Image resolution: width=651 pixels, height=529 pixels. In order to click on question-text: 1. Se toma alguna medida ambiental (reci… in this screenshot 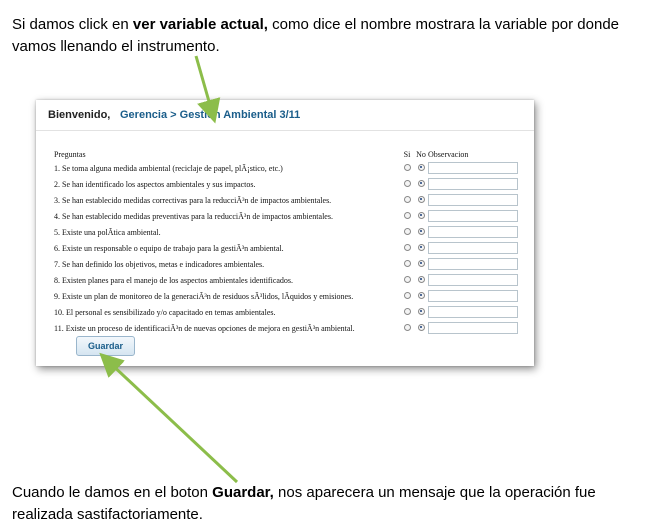, I will do `click(168, 168)`.